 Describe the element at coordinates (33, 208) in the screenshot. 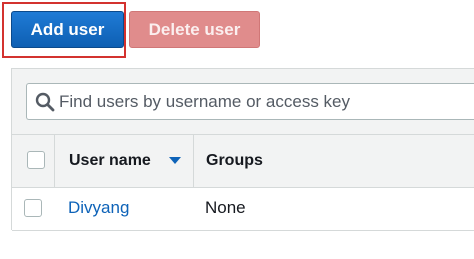

I see `row-checkbox` at that location.